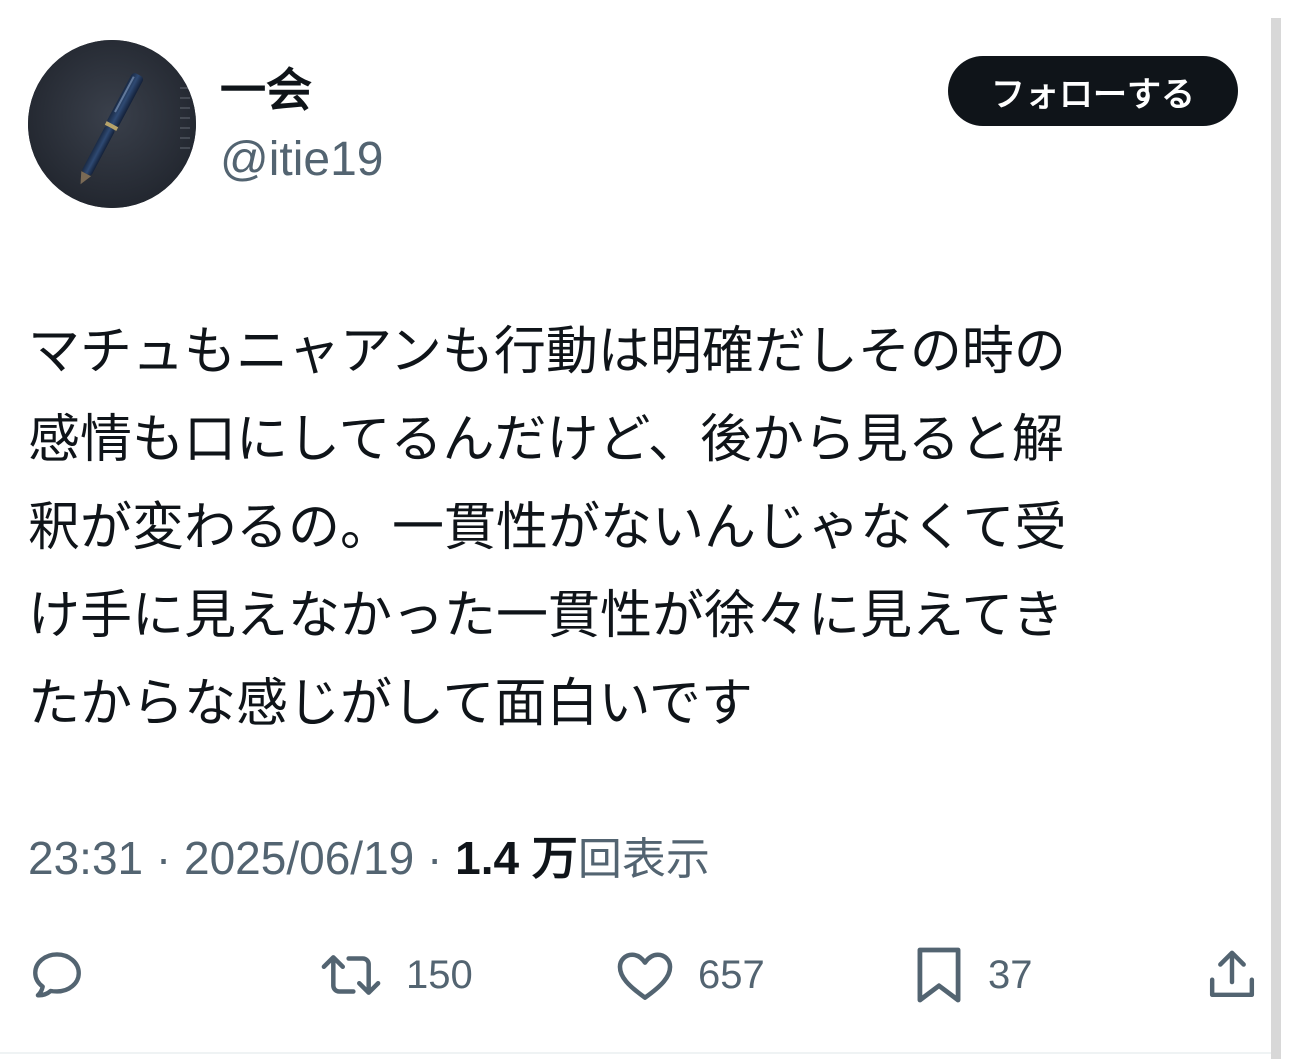 The height and width of the screenshot is (1059, 1290). I want to click on views-label: 回表示, so click(643, 859).